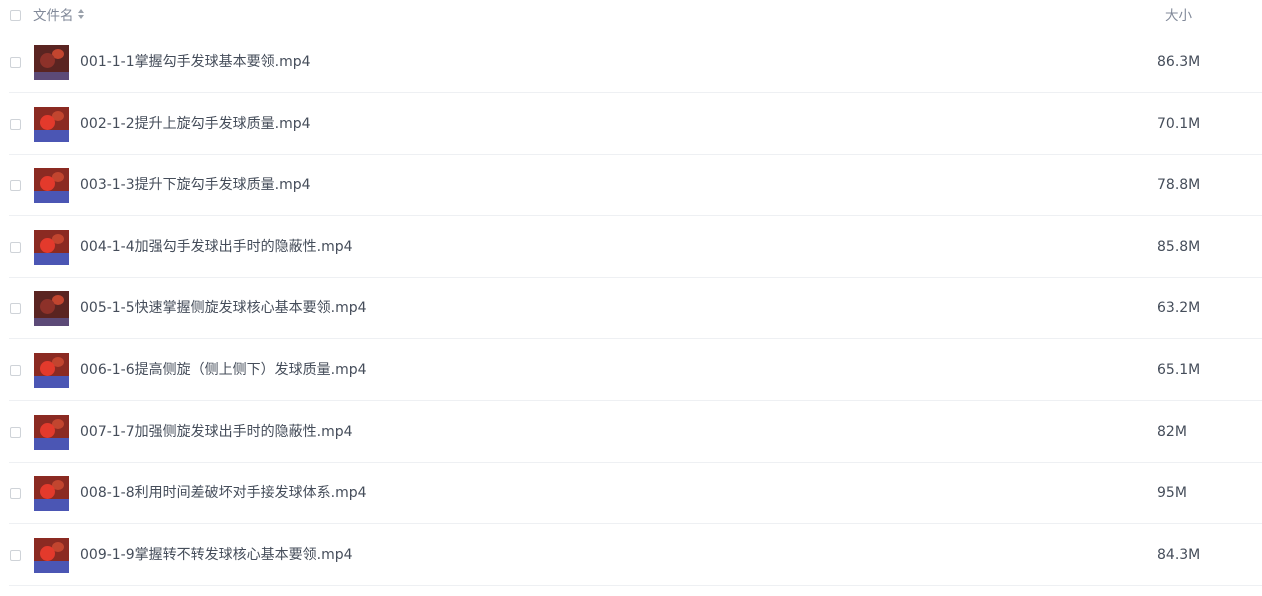 The image size is (1262, 596). What do you see at coordinates (1179, 308) in the screenshot?
I see `file-size: 63.2M` at bounding box center [1179, 308].